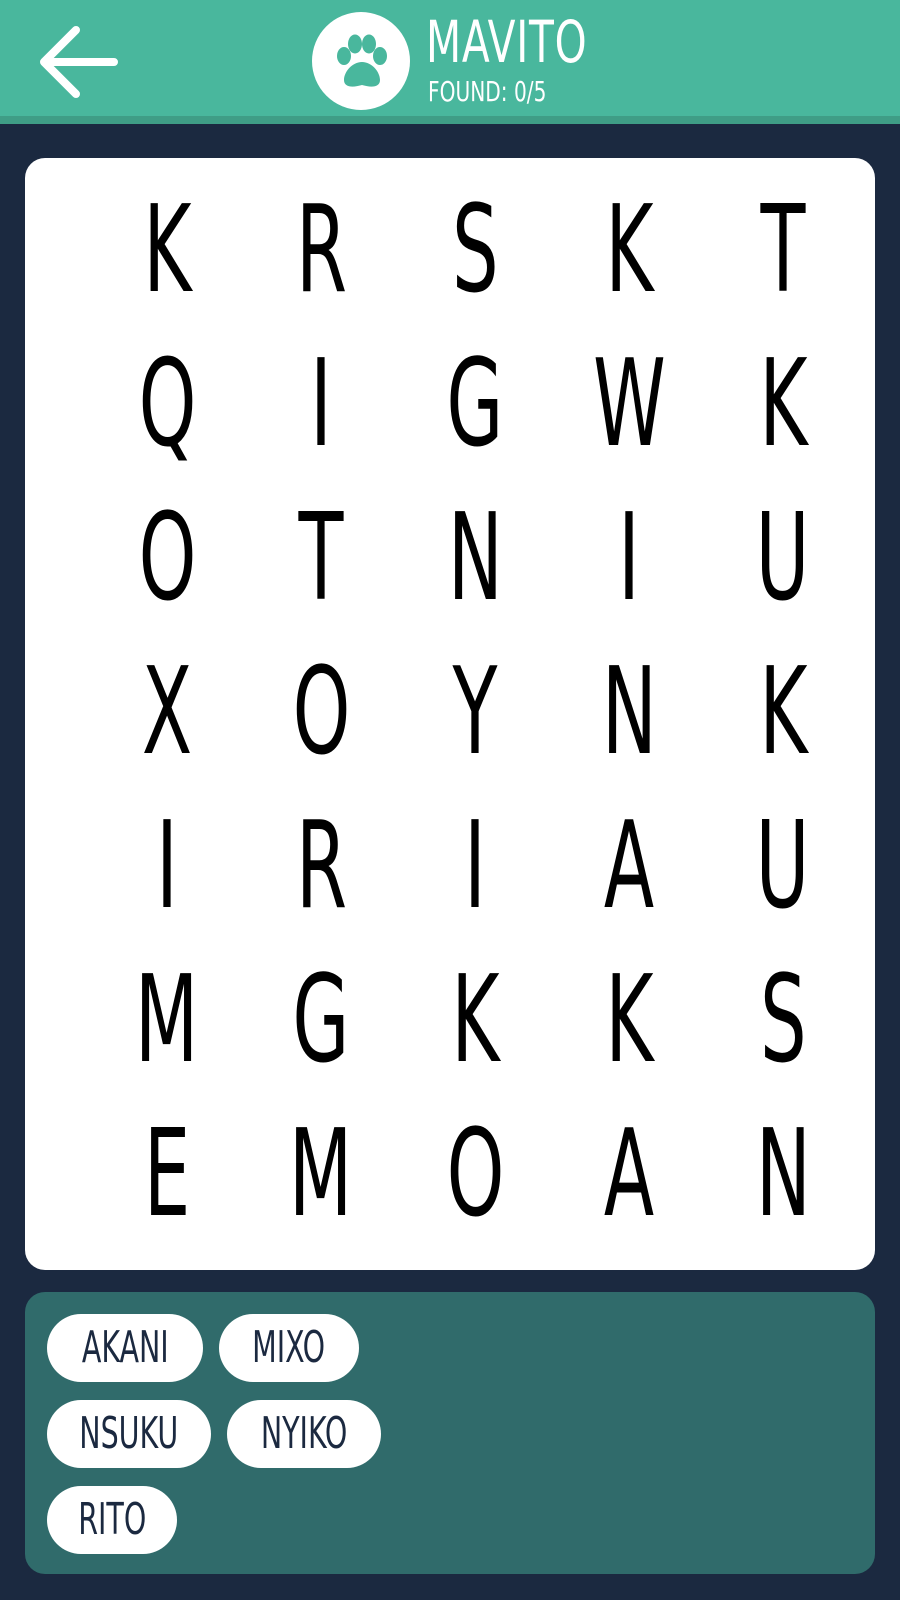 The width and height of the screenshot is (900, 1600). I want to click on header-bar: MAVITO FOUND: 0/5, so click(450, 62).